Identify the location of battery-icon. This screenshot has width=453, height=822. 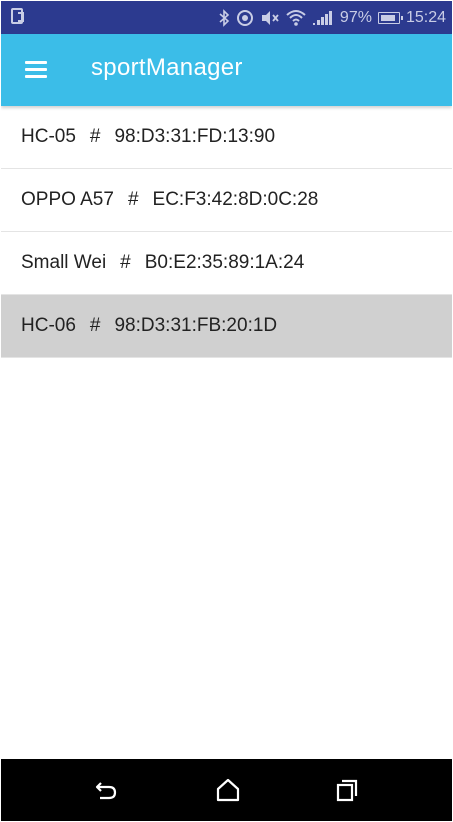
(390, 17).